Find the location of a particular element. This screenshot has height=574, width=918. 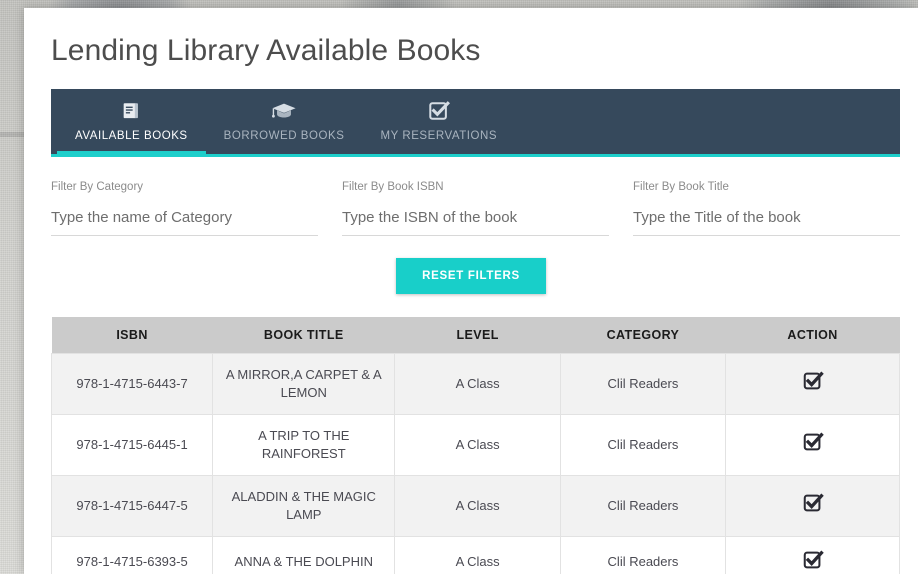

cell-title: ALADDIN & THE MAGIC LAMP is located at coordinates (304, 505).